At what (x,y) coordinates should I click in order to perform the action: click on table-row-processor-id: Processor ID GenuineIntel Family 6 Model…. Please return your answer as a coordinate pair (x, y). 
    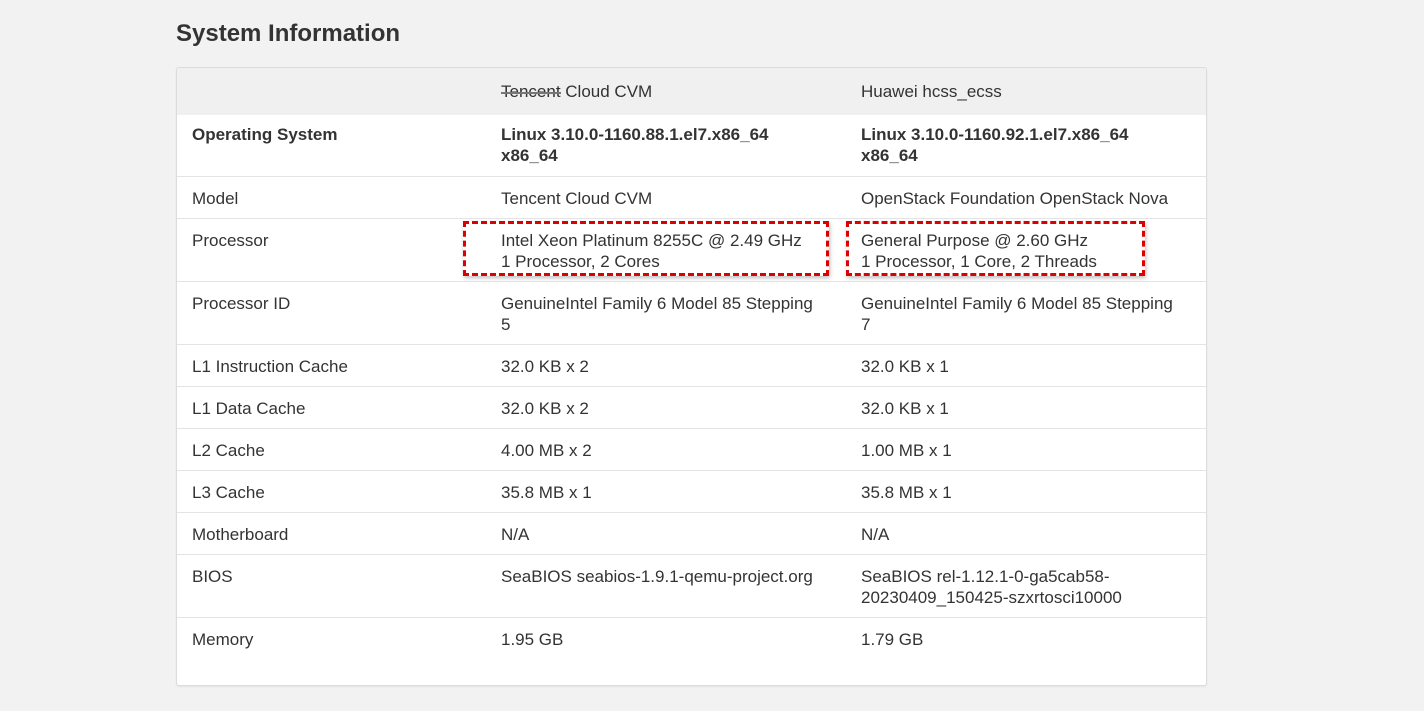
    Looking at the image, I should click on (691, 313).